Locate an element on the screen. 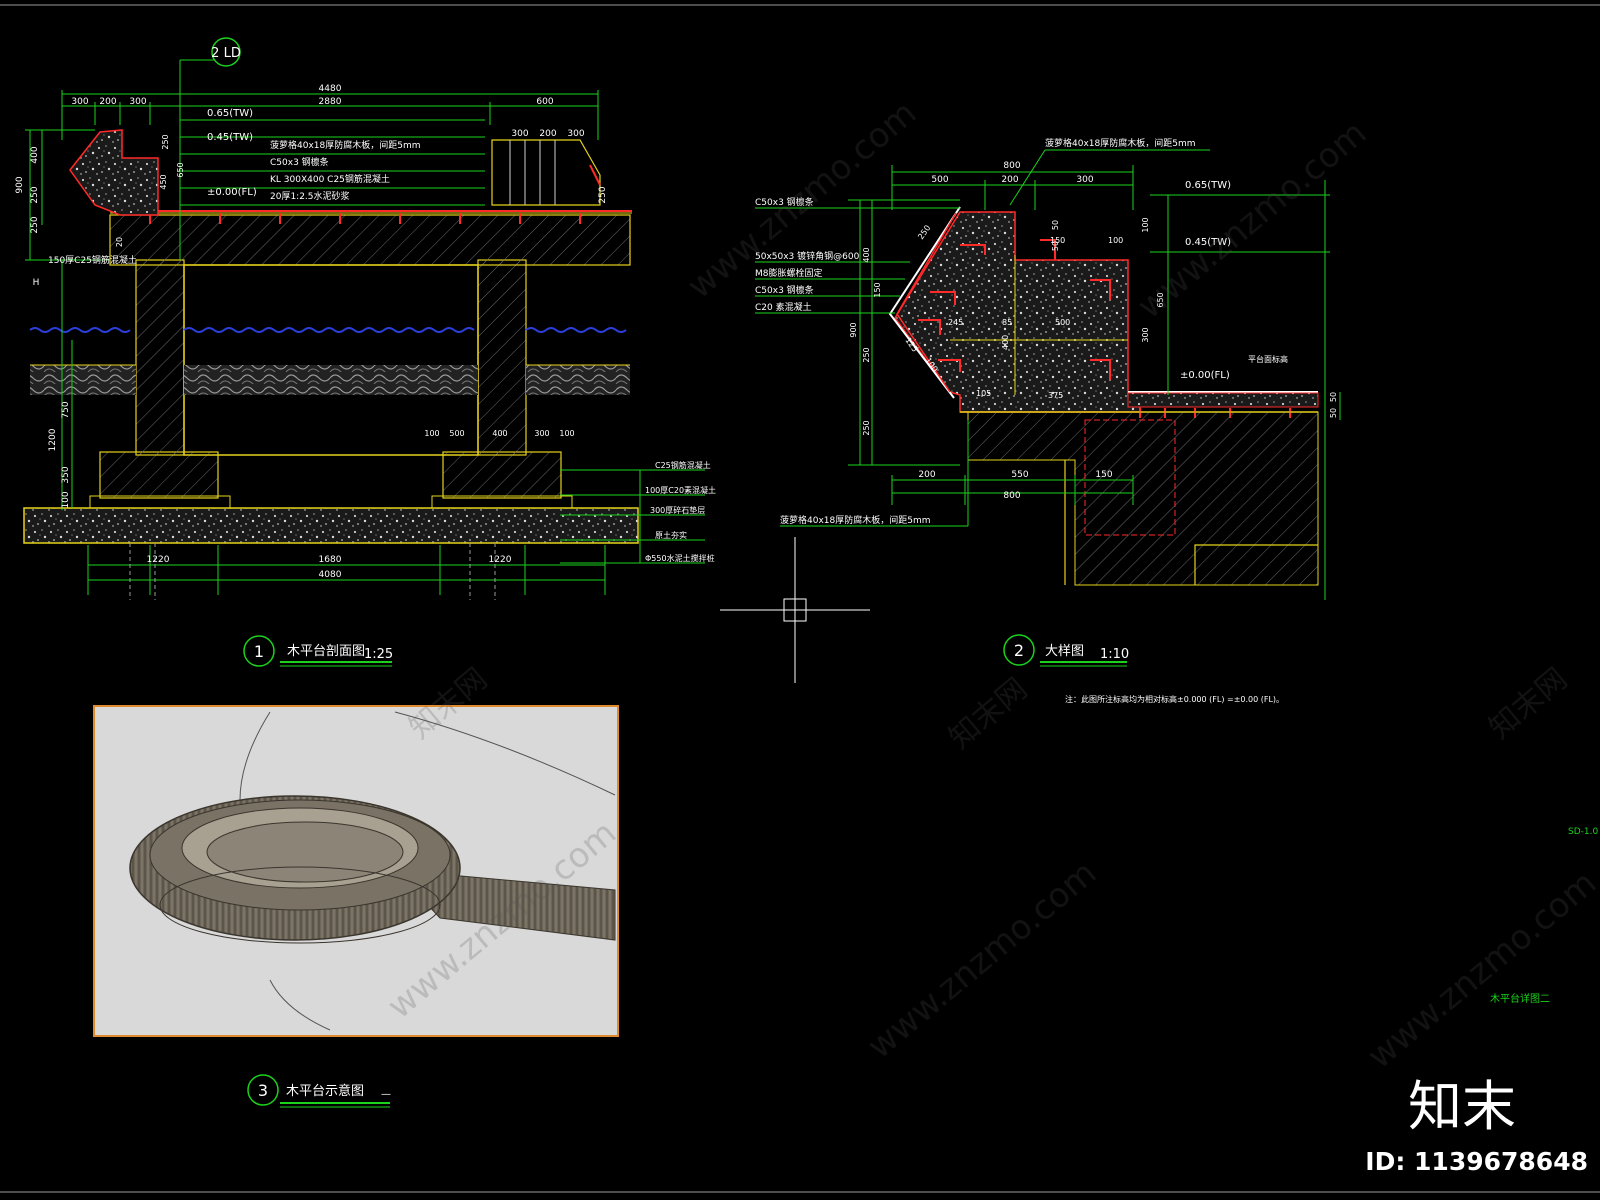  dim-left-3: 250 is located at coordinates (35, 224).